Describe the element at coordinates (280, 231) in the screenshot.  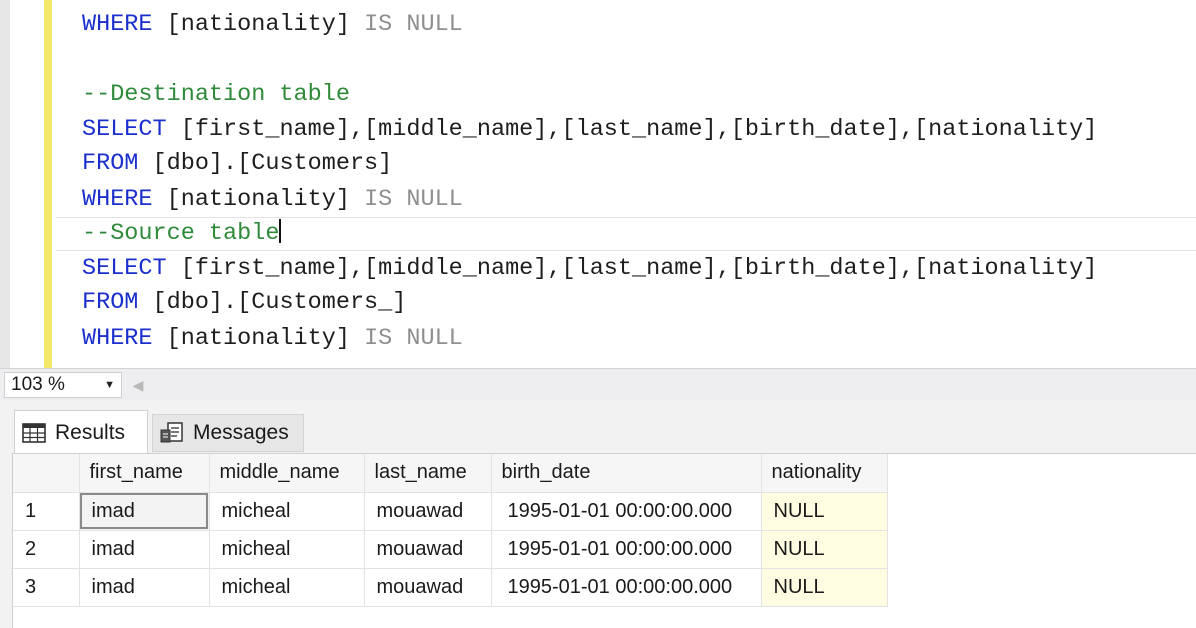
I see `text-caret` at that location.